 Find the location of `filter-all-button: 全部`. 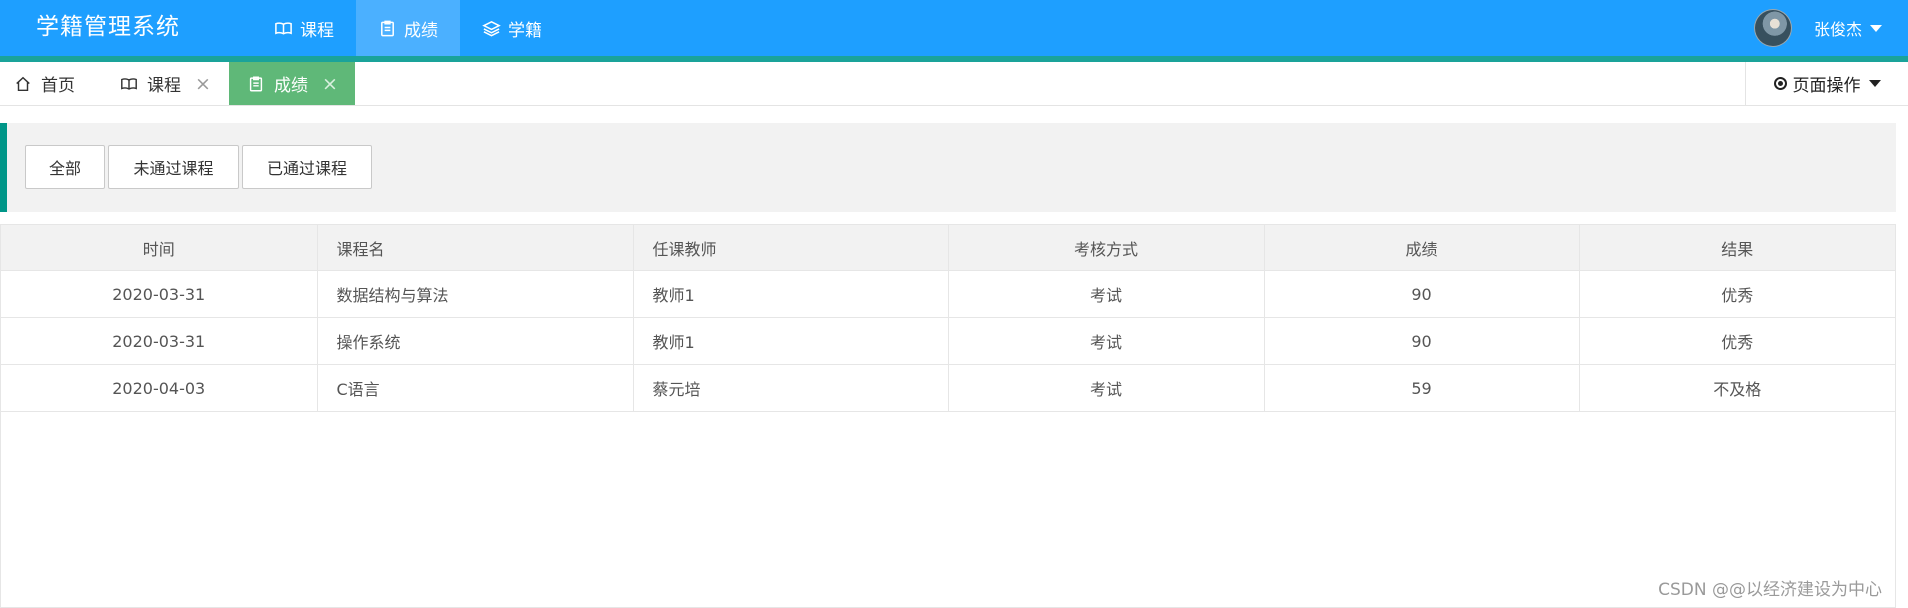

filter-all-button: 全部 is located at coordinates (65, 167).